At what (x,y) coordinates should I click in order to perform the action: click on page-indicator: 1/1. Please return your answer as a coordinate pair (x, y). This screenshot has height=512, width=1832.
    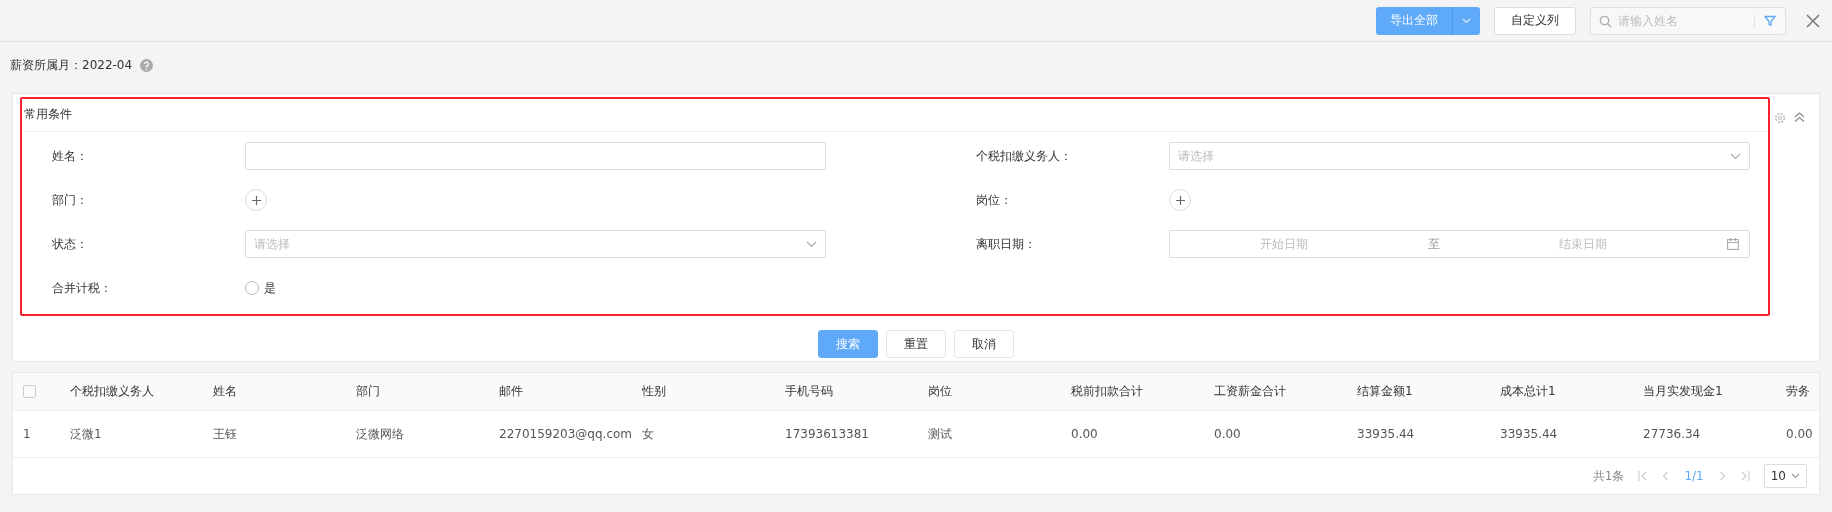
    Looking at the image, I should click on (1694, 476).